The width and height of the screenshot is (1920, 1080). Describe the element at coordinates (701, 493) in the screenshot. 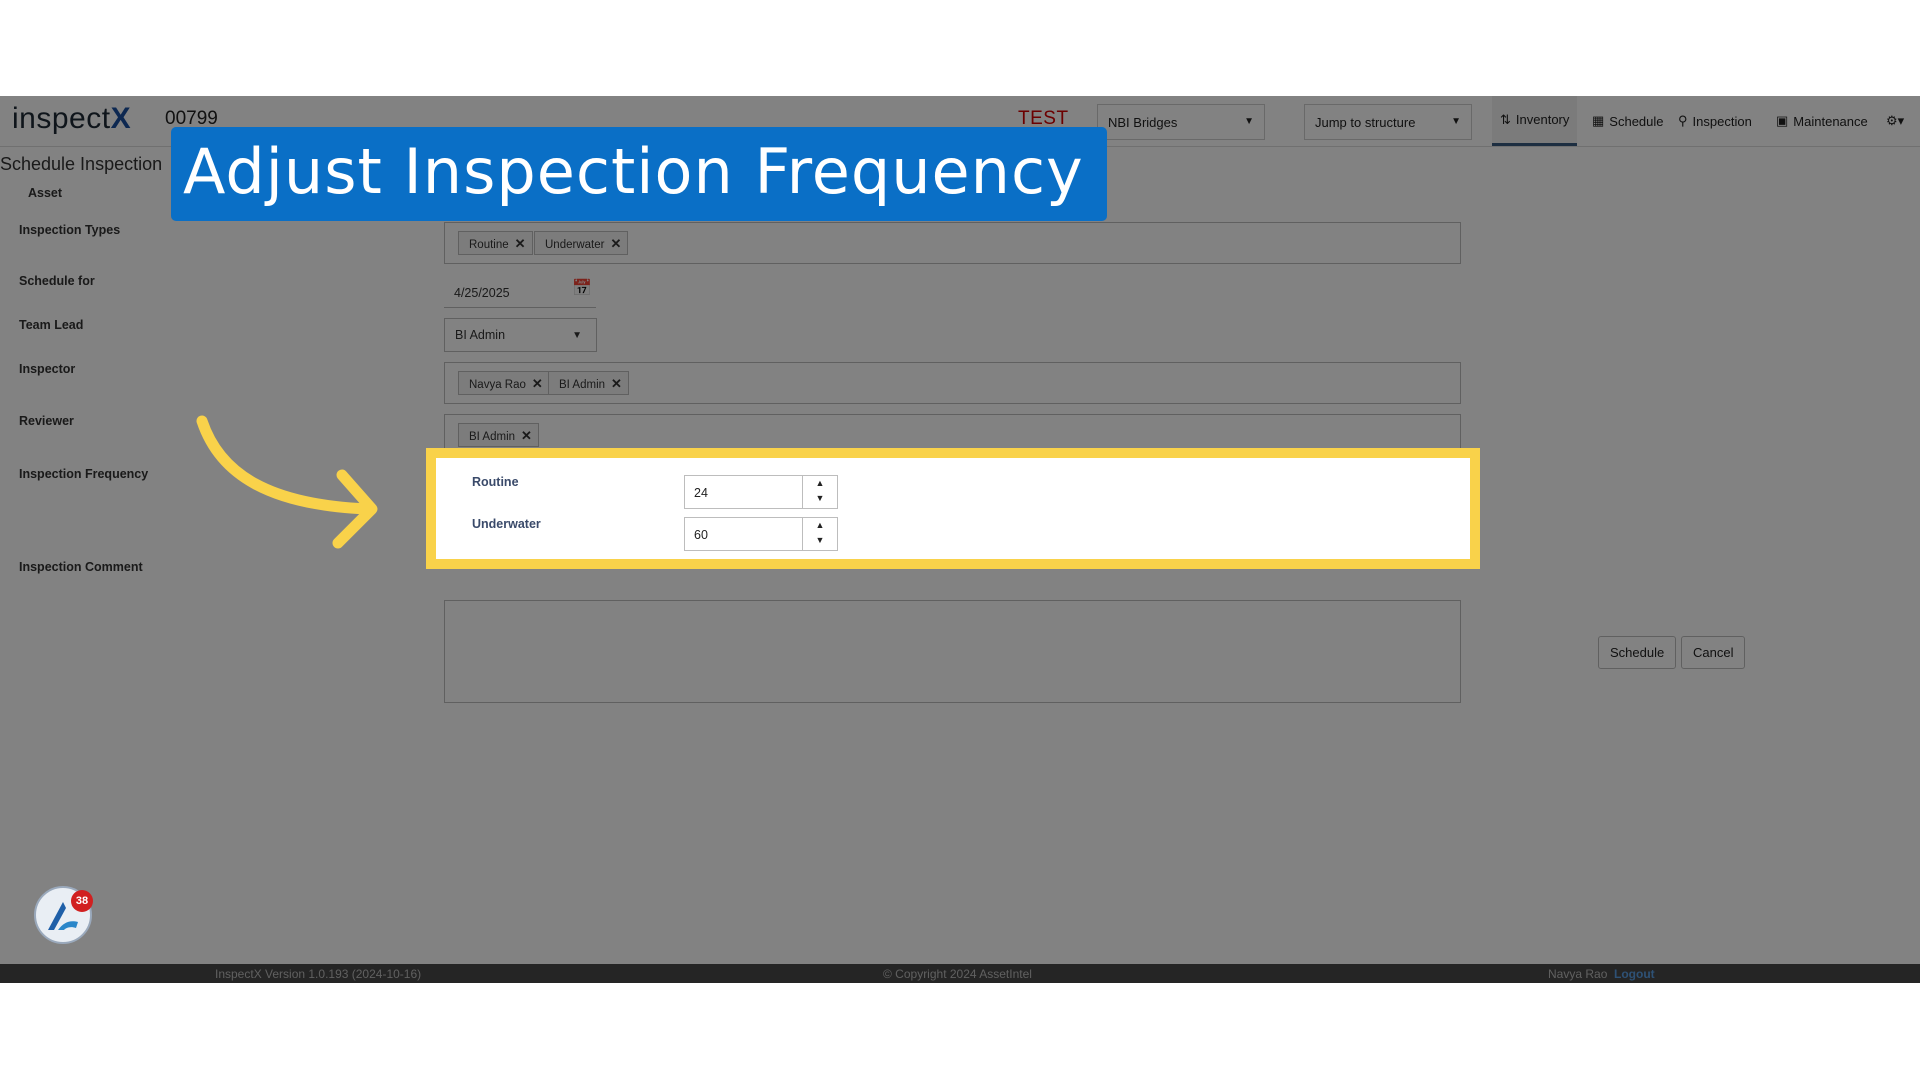

I see `routine-frequency-value: 24` at that location.